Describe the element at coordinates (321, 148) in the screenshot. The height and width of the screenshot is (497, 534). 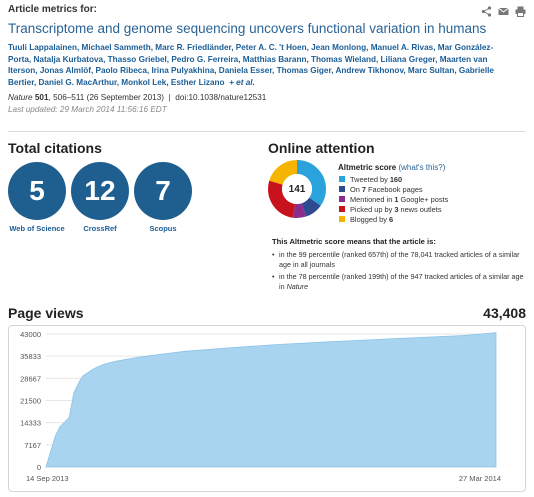
I see `online-attention-heading: Online attention` at that location.